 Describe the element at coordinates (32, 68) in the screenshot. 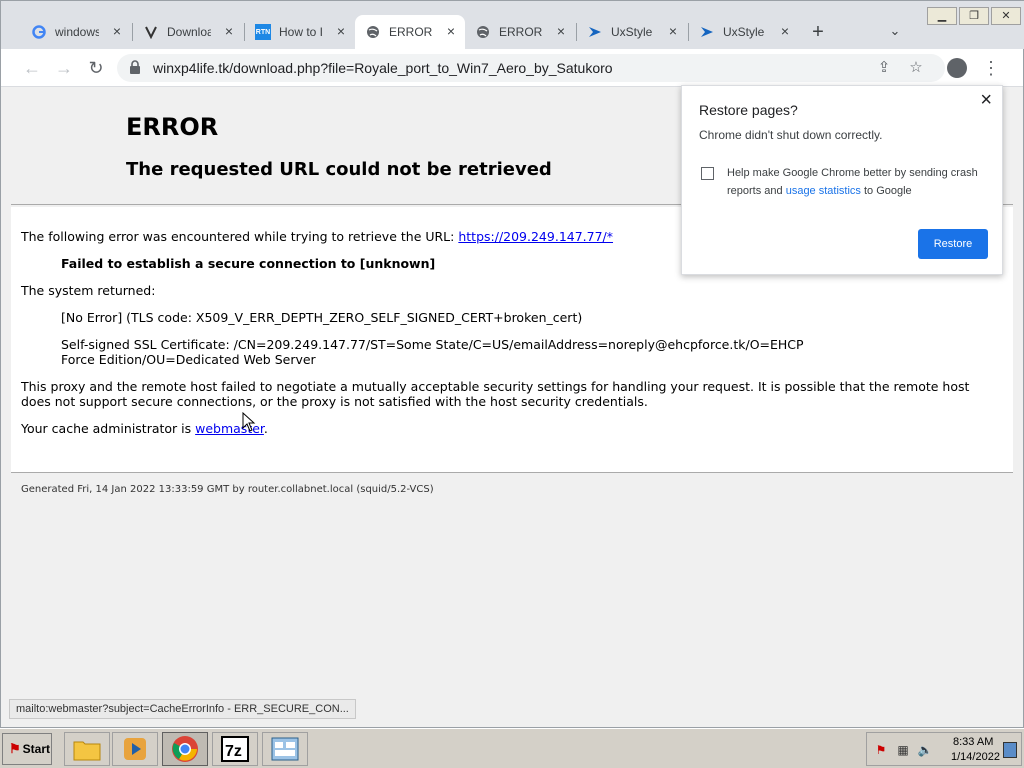

I see `back-icon: ←` at that location.